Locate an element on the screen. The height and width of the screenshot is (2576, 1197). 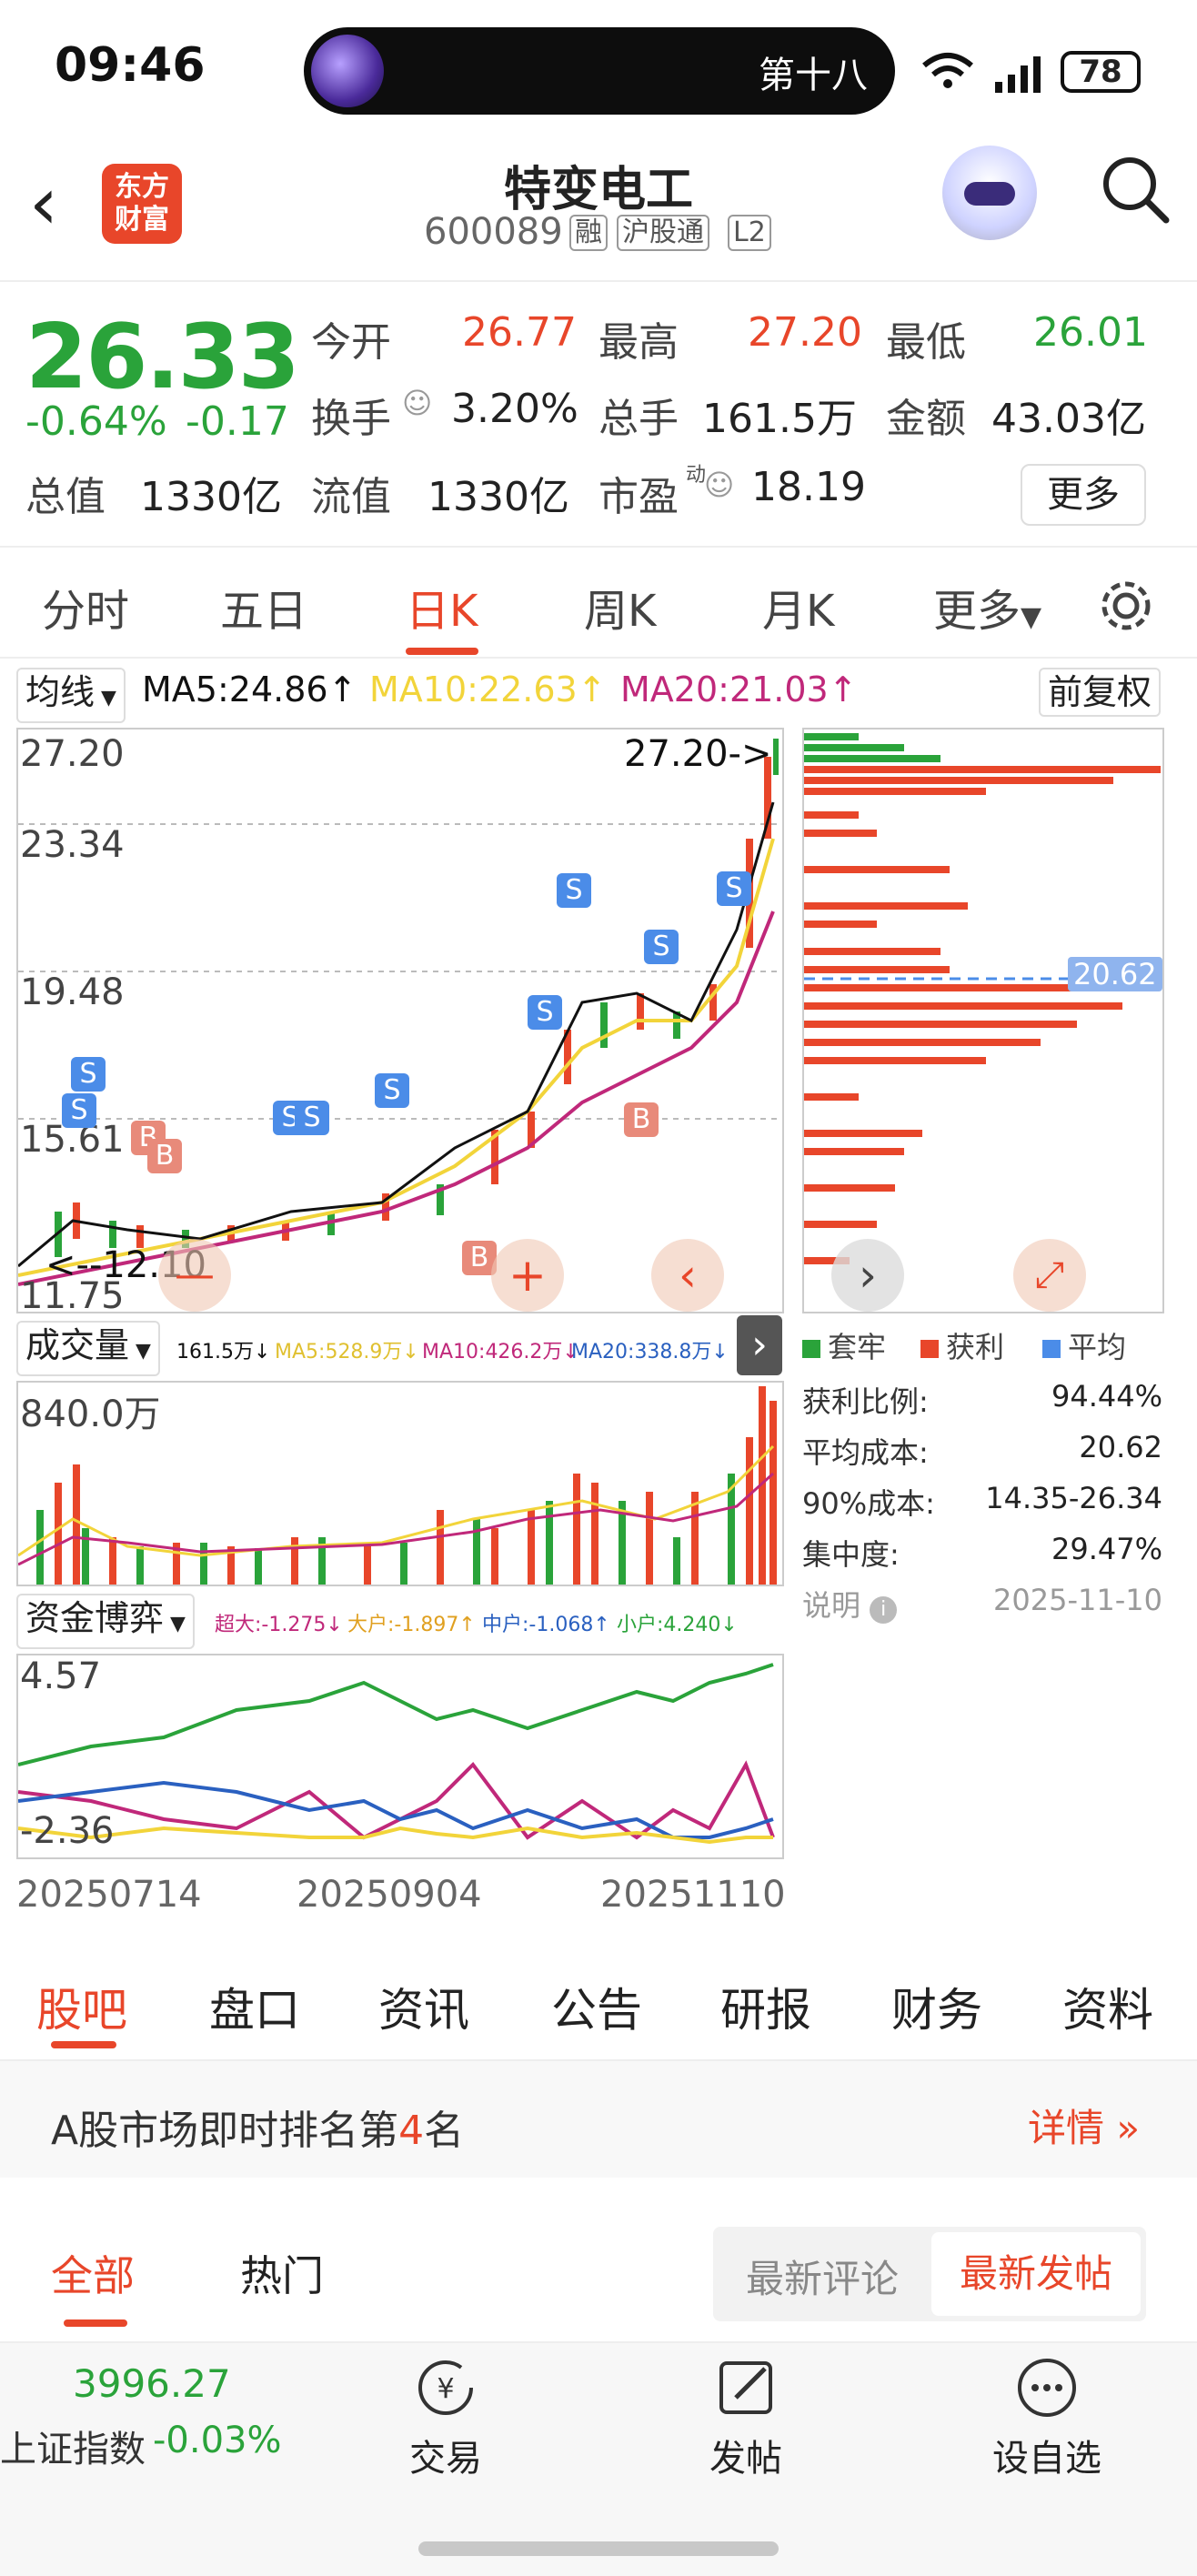
tab-forum: 股吧 is located at coordinates (81, 2006).